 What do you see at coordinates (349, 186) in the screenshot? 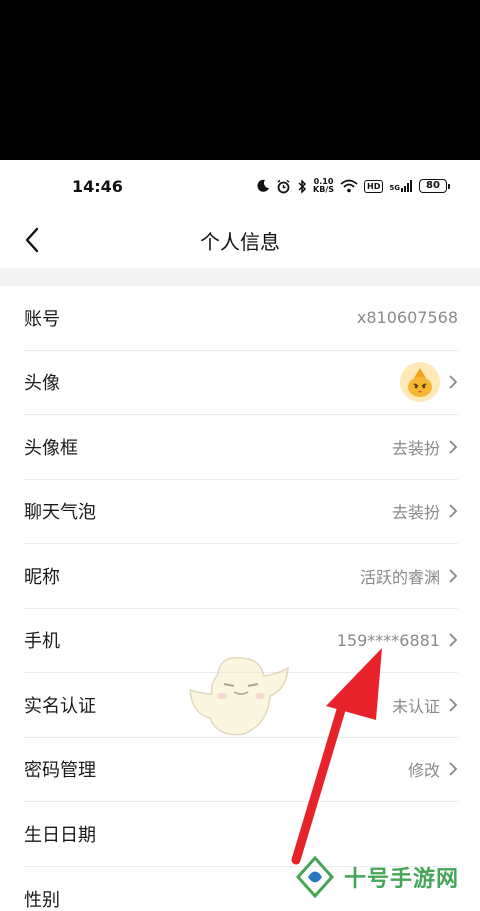
I see `wifi-icon` at bounding box center [349, 186].